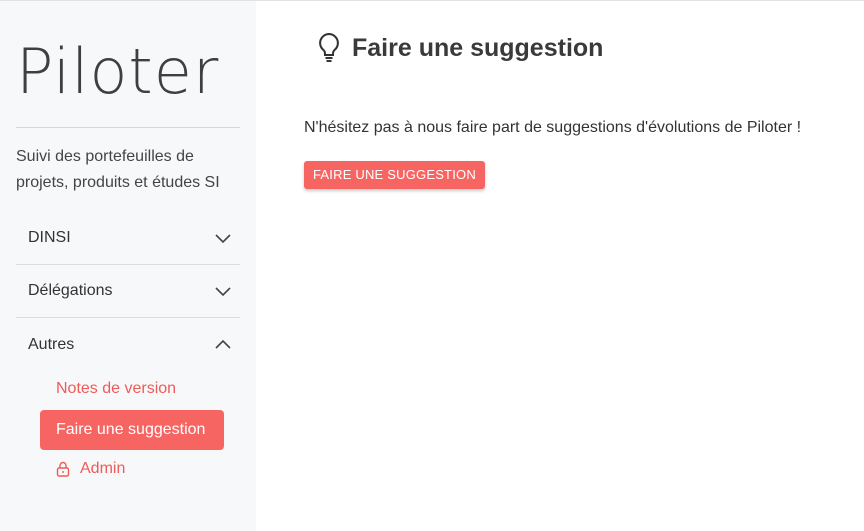  What do you see at coordinates (223, 344) in the screenshot?
I see `chevron-up-icon` at bounding box center [223, 344].